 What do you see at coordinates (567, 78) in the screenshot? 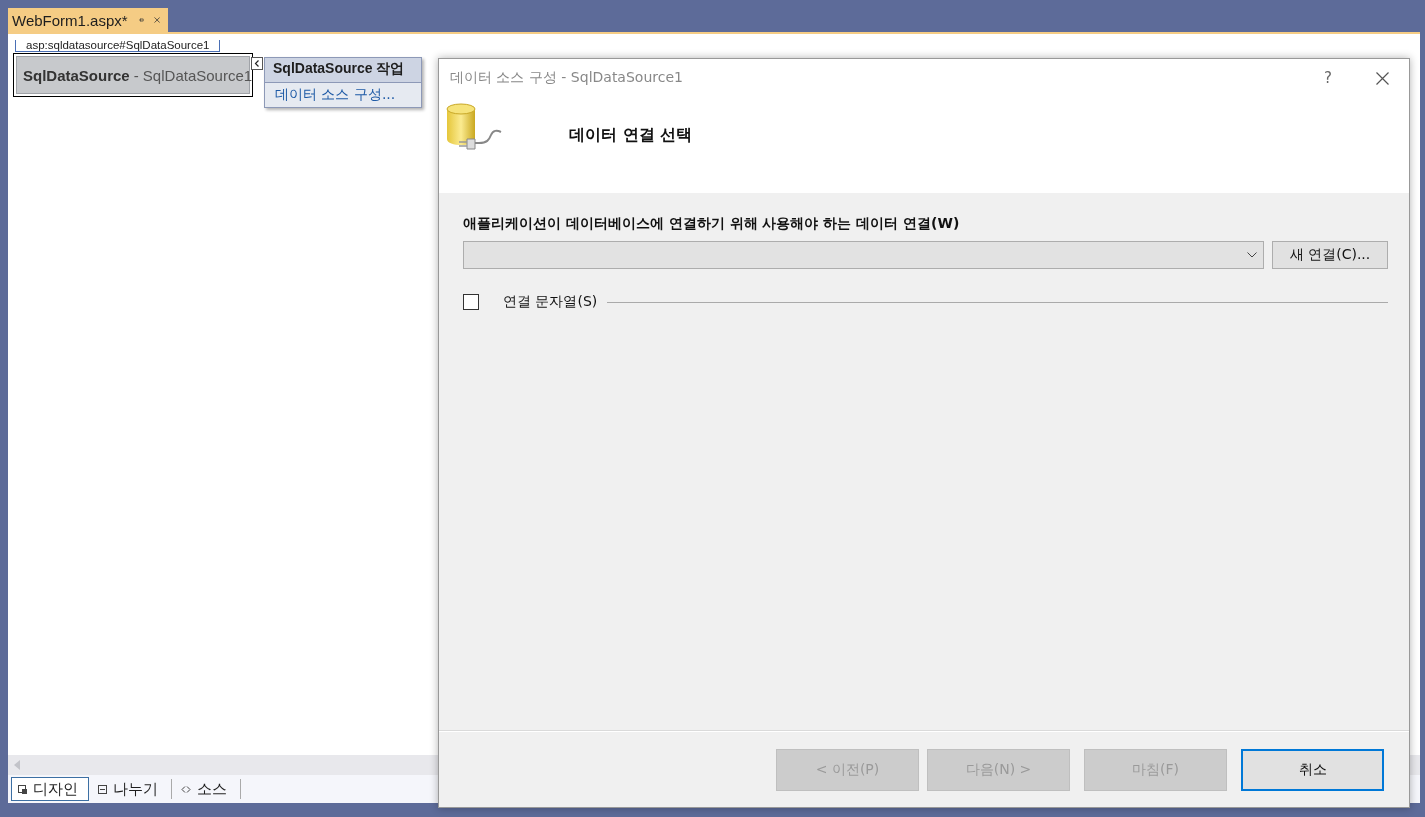
I see `dialog-title: 데이터 소스 구성 - SqlDataSource1` at bounding box center [567, 78].